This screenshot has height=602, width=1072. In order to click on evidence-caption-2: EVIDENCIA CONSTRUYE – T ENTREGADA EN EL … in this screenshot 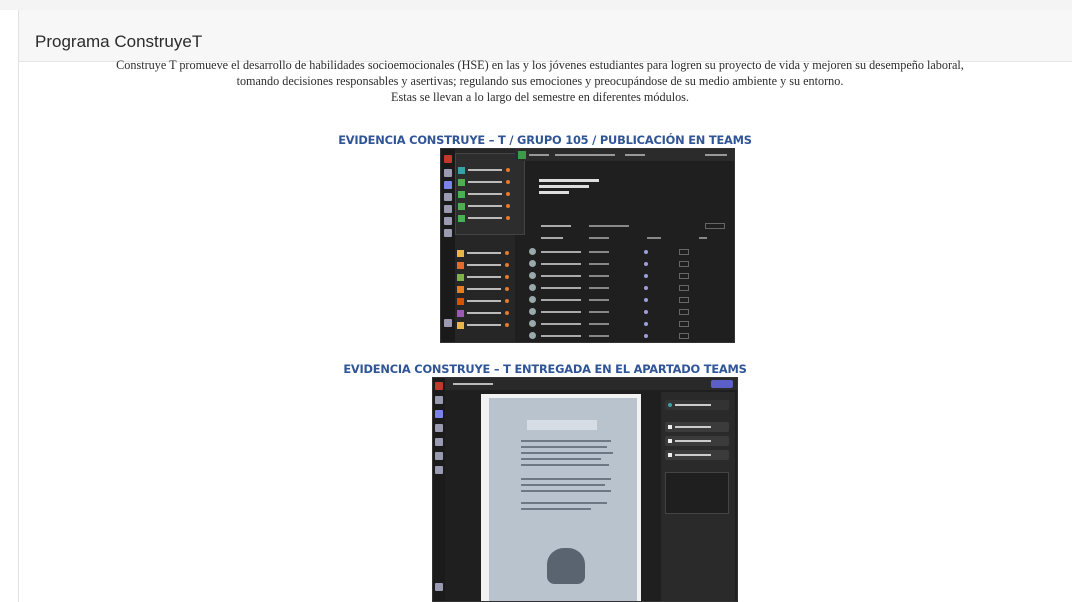, I will do `click(545, 369)`.